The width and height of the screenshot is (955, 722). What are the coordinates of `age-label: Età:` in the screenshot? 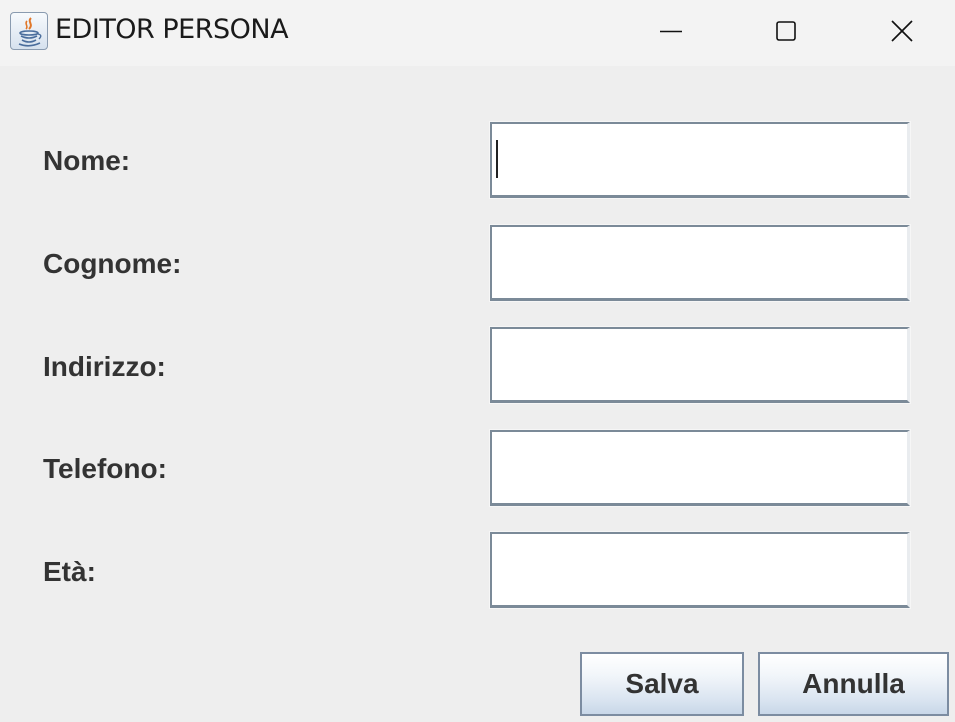 It's located at (69, 571).